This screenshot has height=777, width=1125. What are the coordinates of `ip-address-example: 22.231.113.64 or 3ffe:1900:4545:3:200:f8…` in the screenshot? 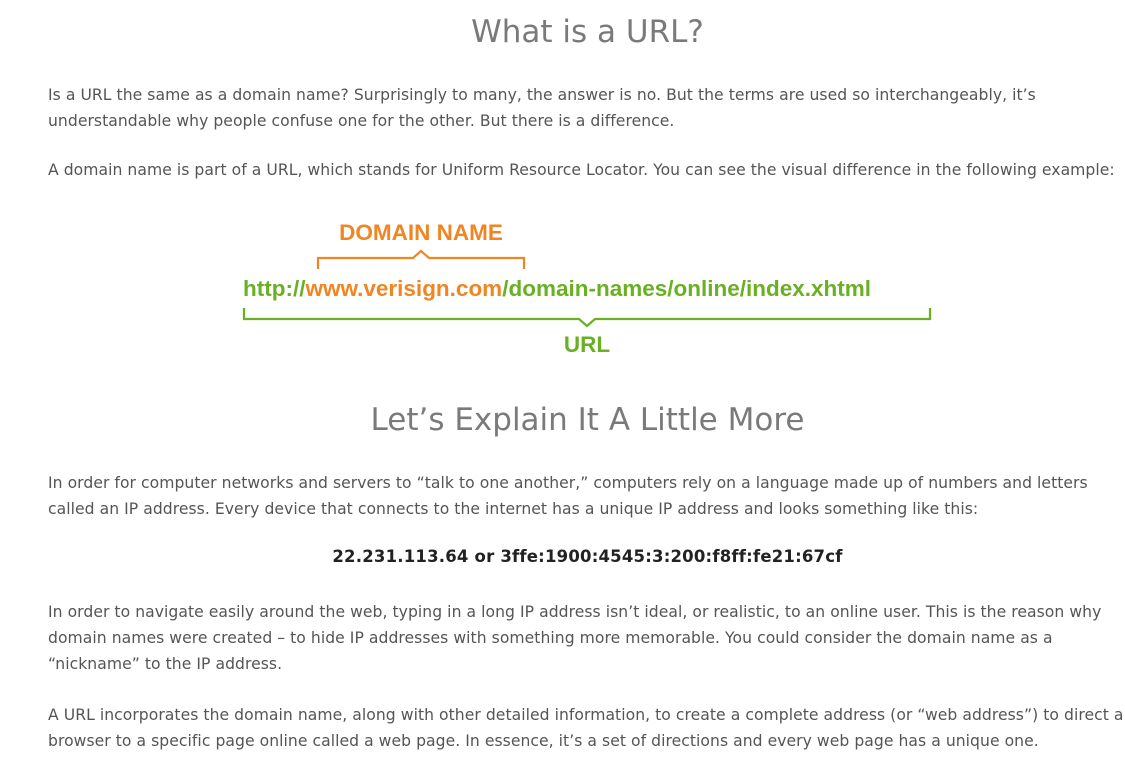 It's located at (587, 556).